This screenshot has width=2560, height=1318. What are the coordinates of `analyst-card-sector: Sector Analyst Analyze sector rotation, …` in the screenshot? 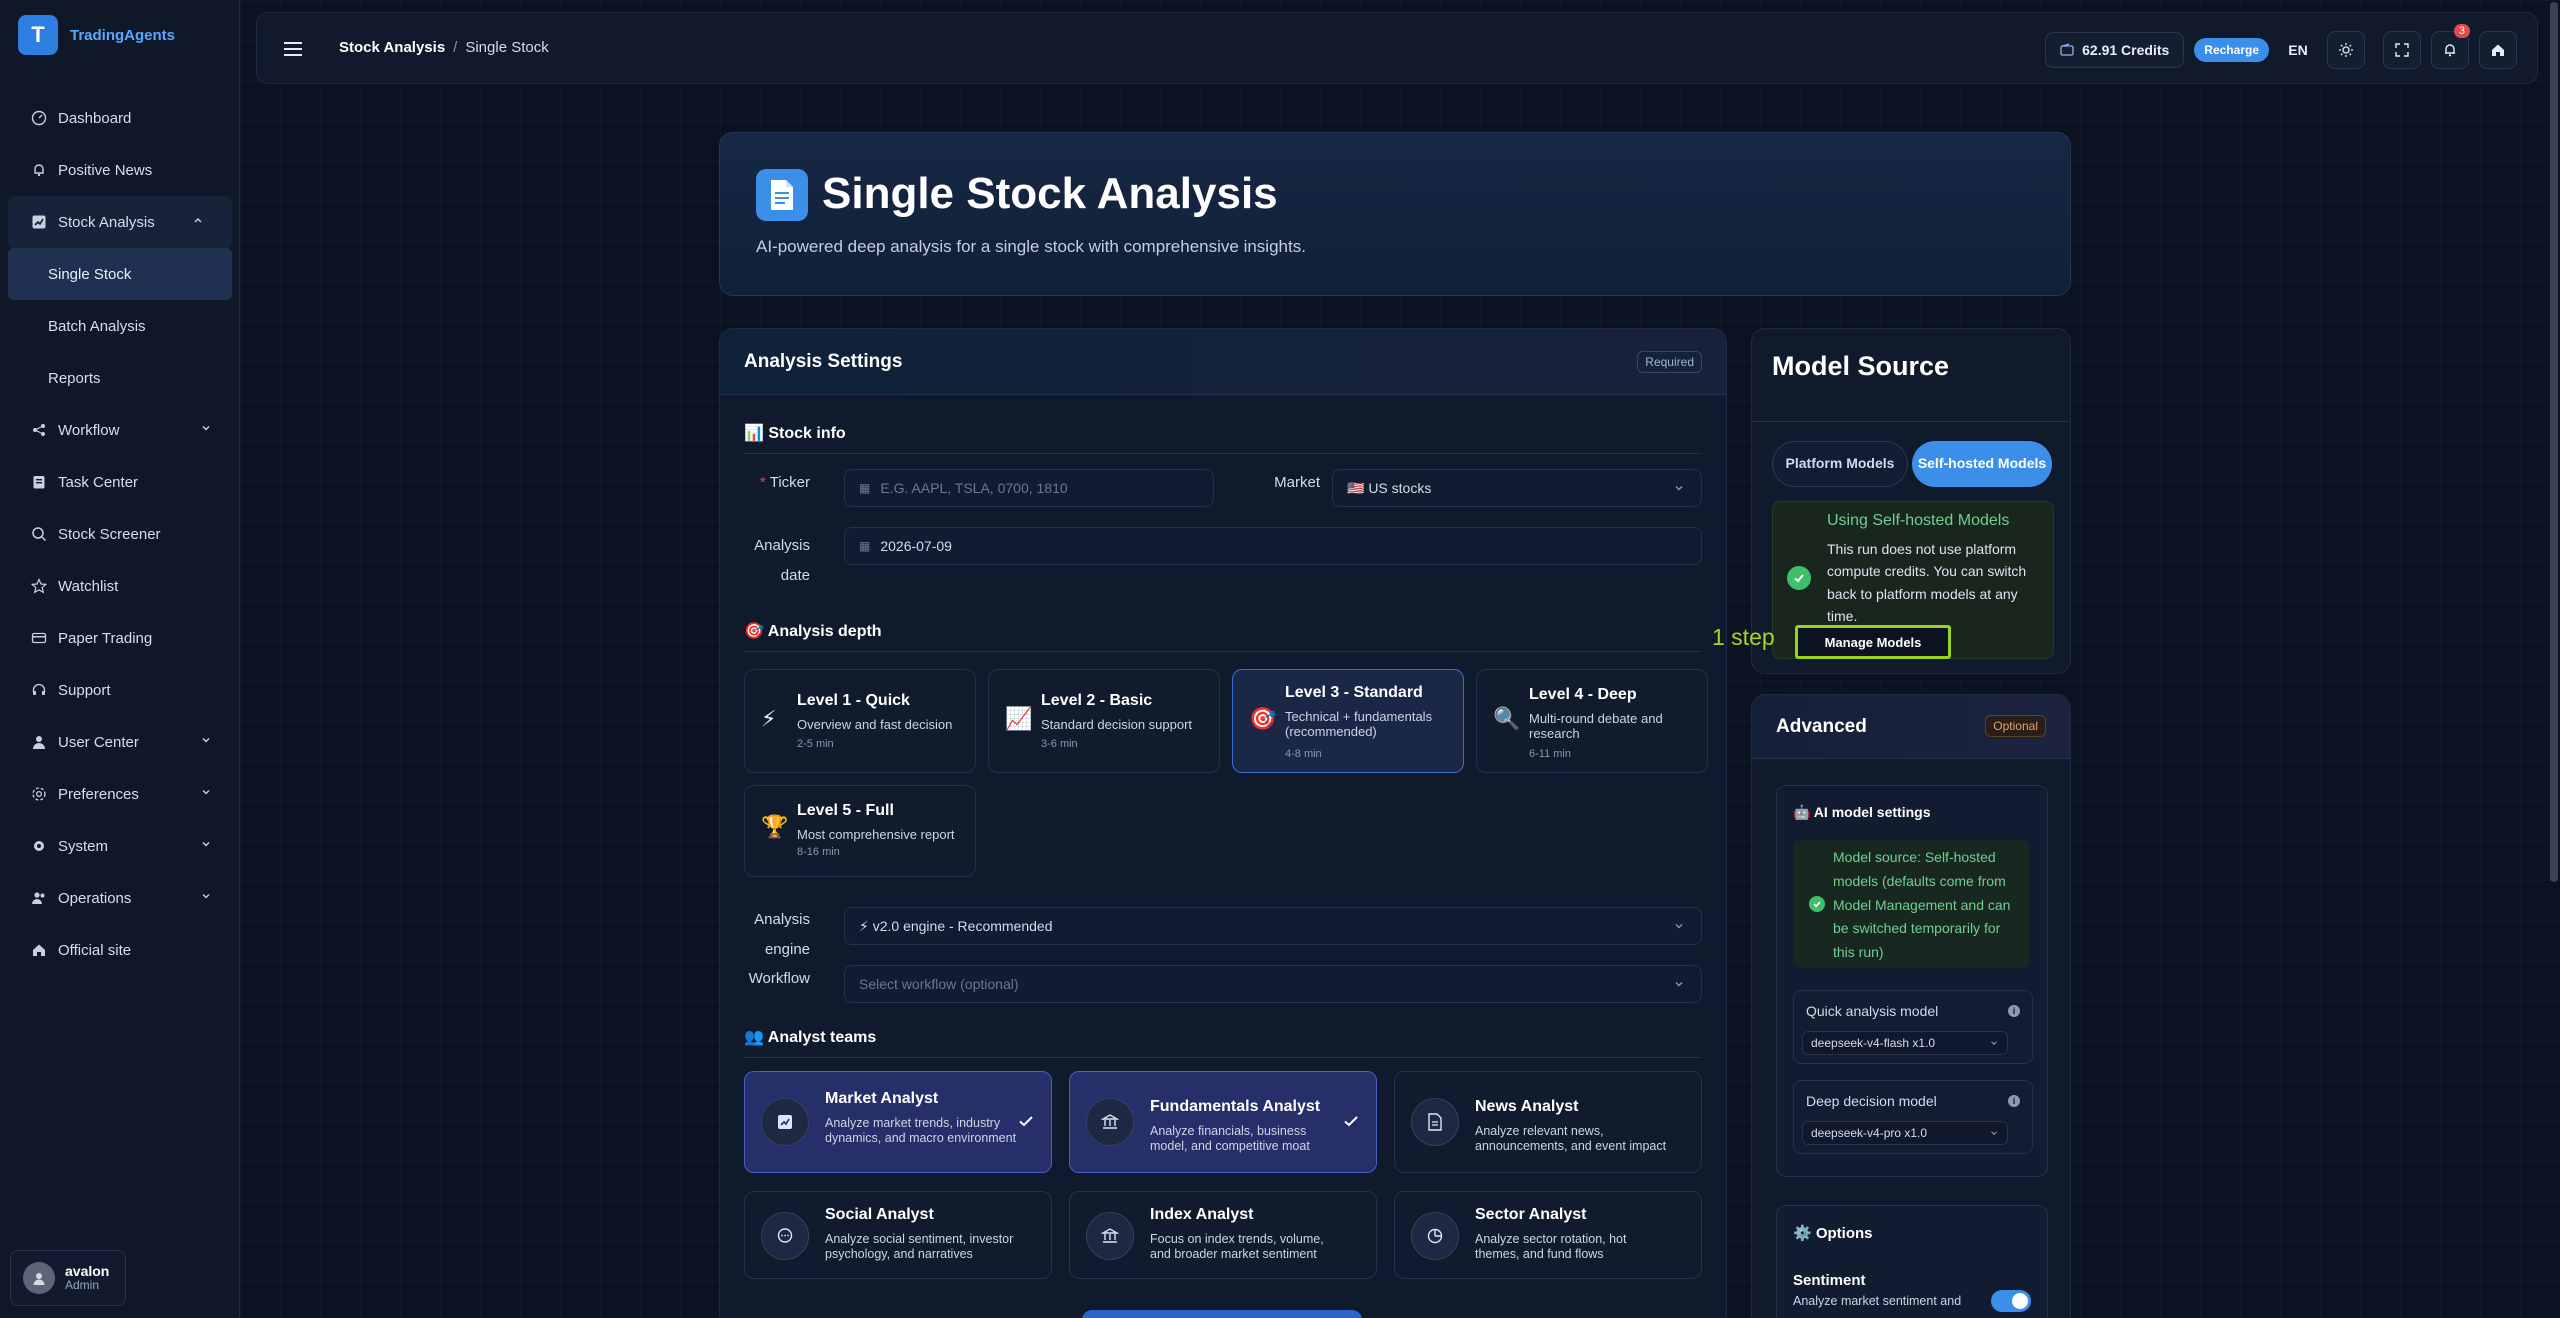 It's located at (1548, 1235).